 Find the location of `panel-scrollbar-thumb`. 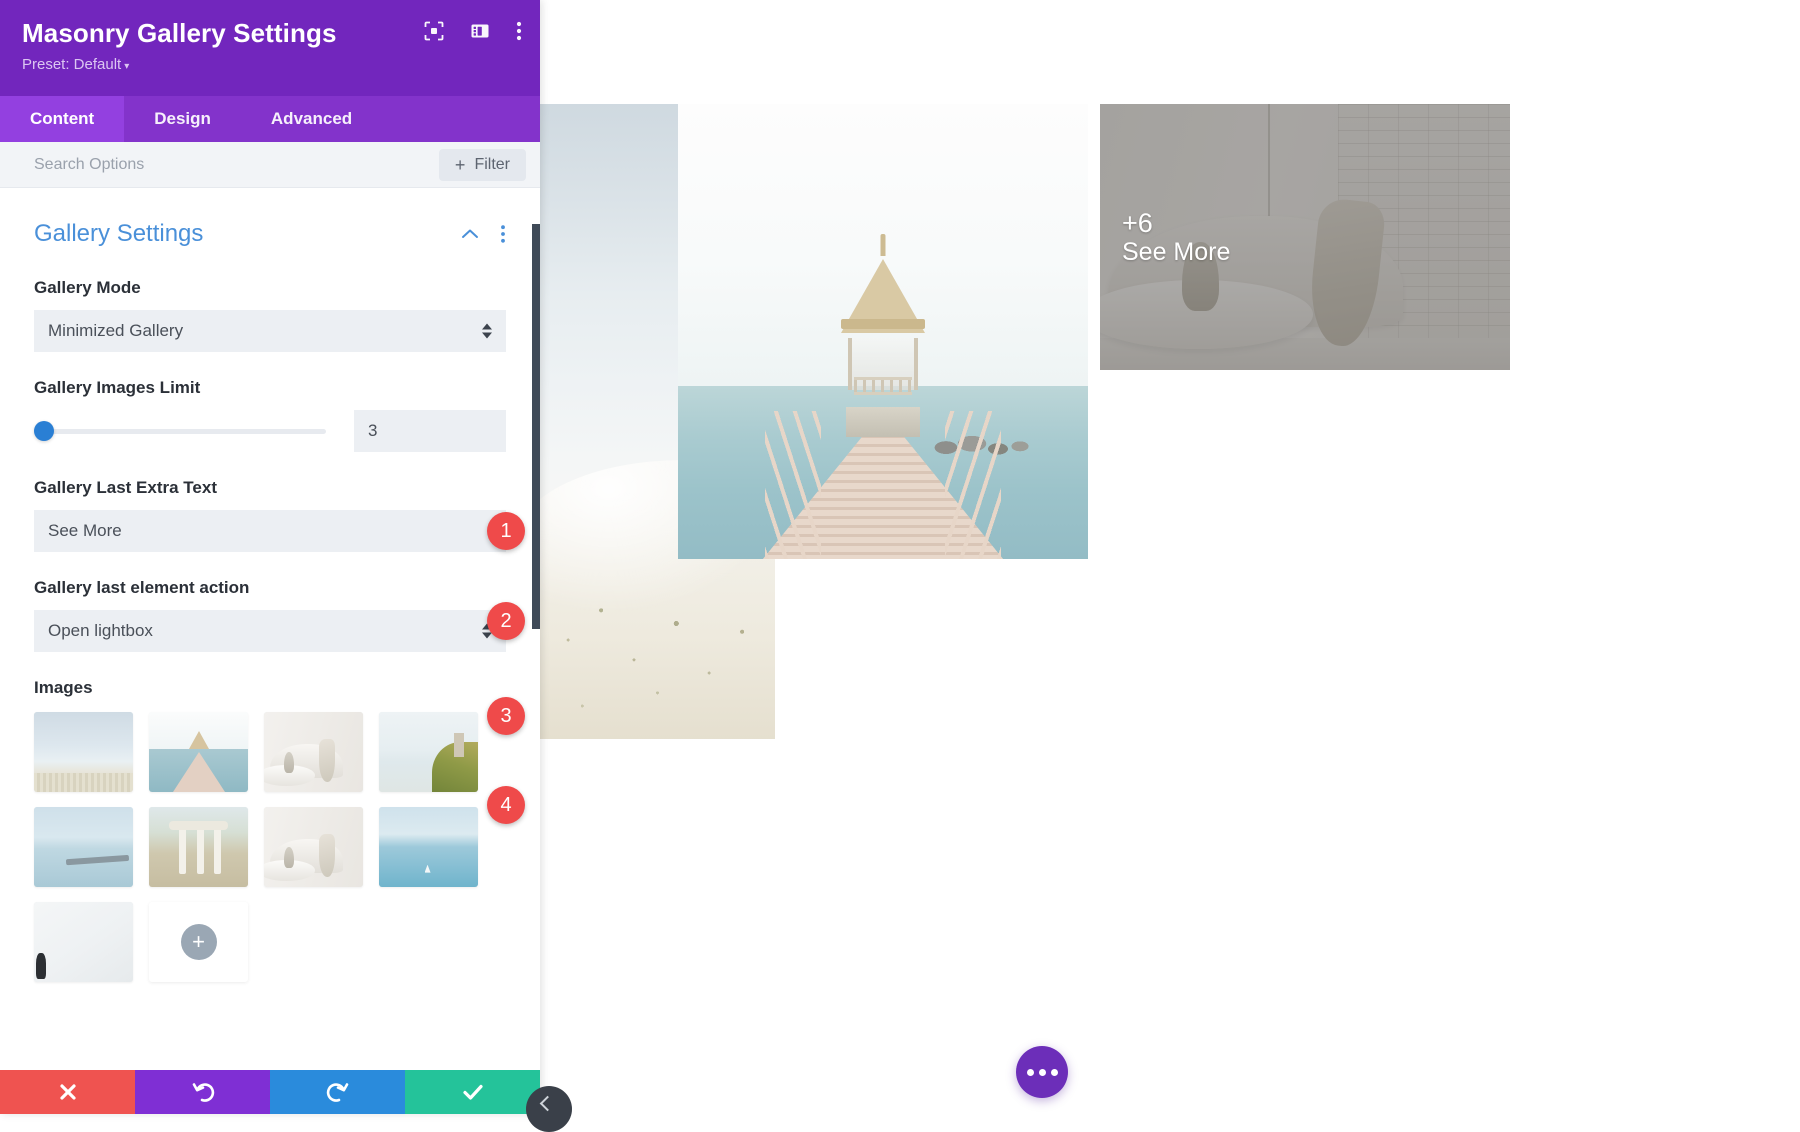

panel-scrollbar-thumb is located at coordinates (536, 426).